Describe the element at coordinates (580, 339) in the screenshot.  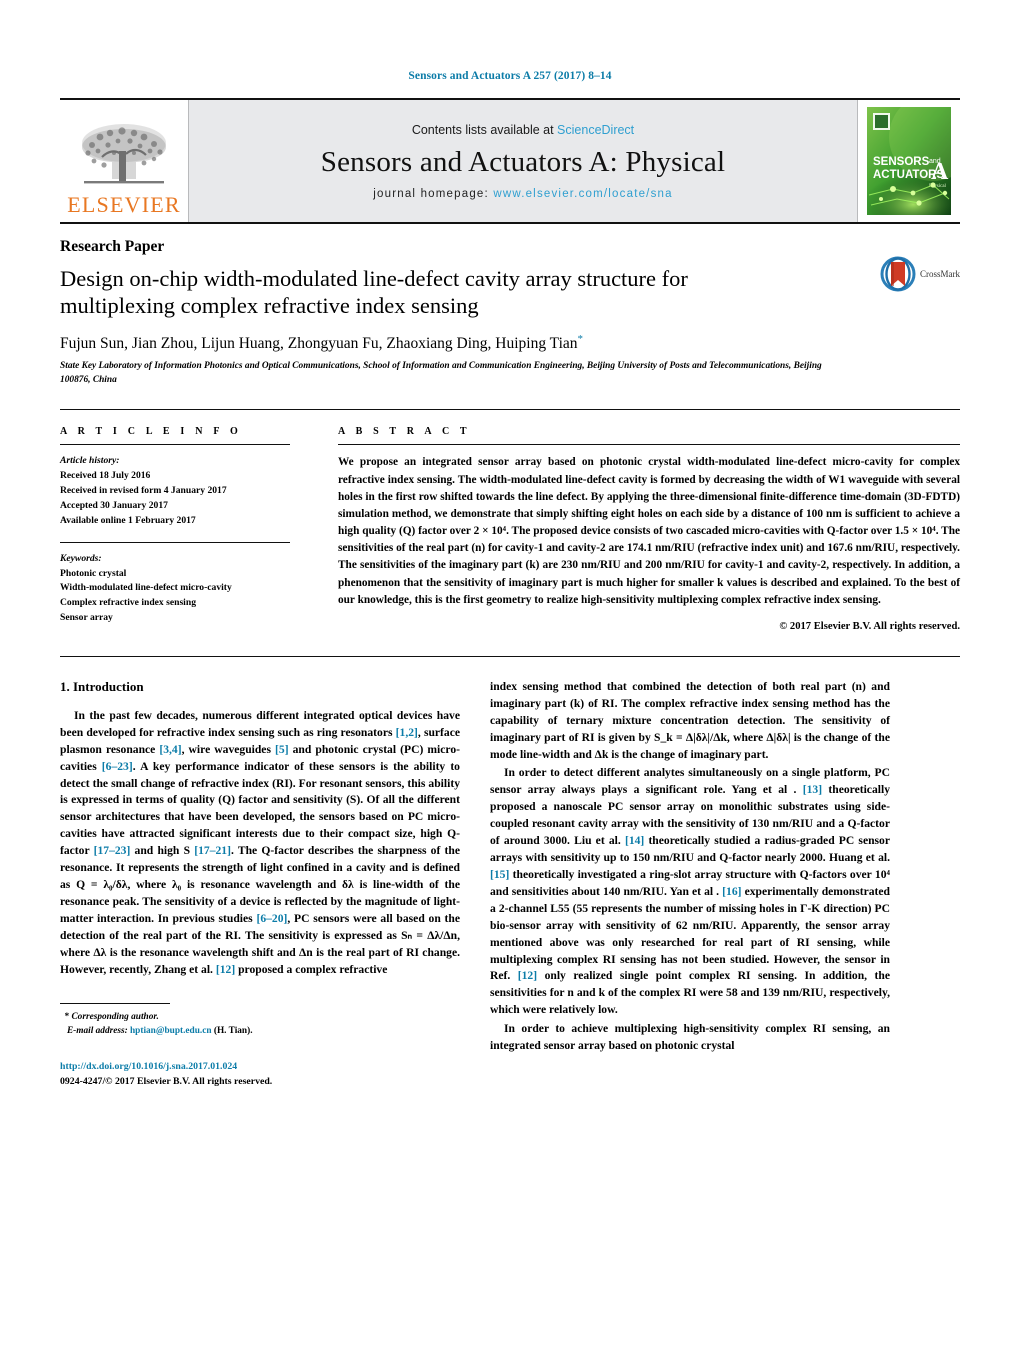
I see `corresponding-author-marker: *` at that location.